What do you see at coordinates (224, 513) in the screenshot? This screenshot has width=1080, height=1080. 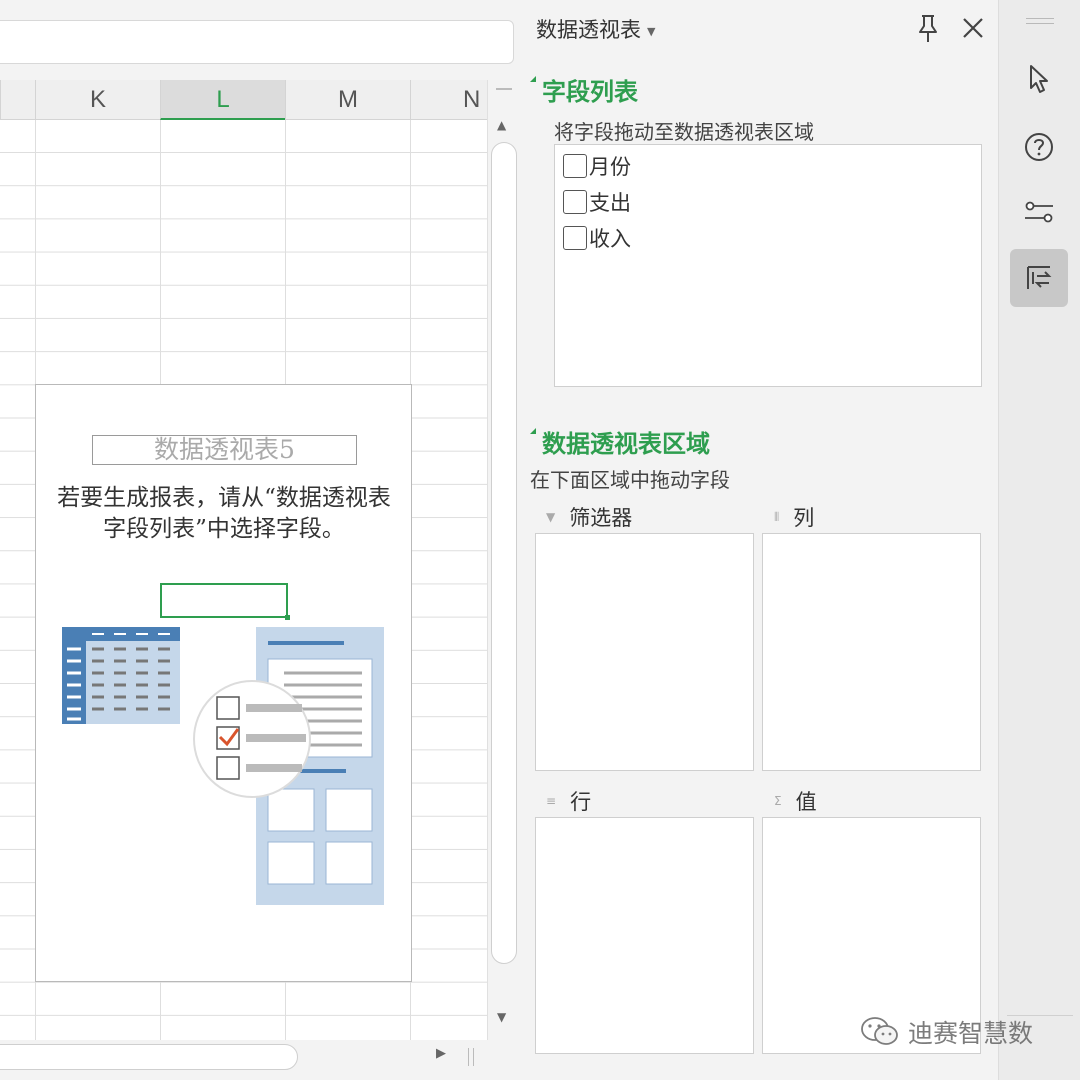 I see `pivot-table-hint: 若要生成报表，请从“数据透视表字段列表”中选择字段。` at bounding box center [224, 513].